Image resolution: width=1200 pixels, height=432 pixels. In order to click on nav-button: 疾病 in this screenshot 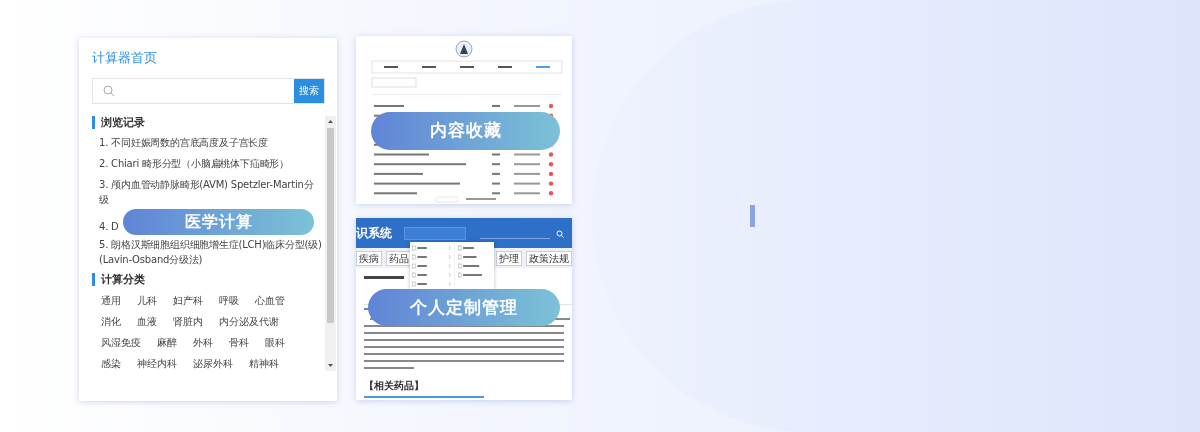, I will do `click(369, 258)`.